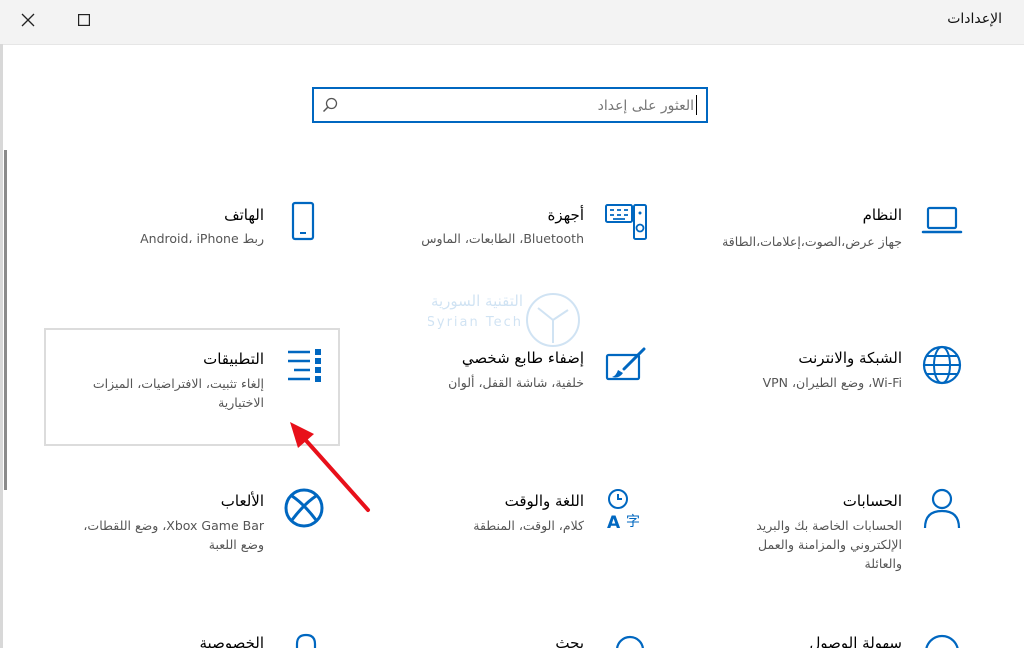 This screenshot has height=648, width=1024. Describe the element at coordinates (850, 358) in the screenshot. I see `tile-title: الشبكة والانترنت` at that location.